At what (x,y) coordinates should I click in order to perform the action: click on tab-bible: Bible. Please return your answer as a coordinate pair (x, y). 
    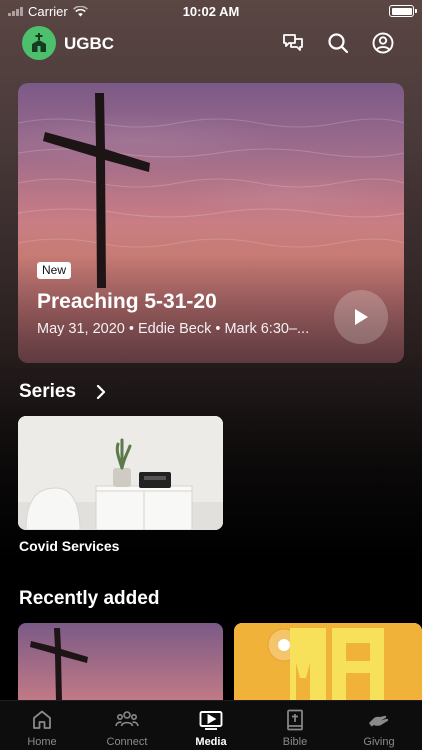
    Looking at the image, I should click on (295, 725).